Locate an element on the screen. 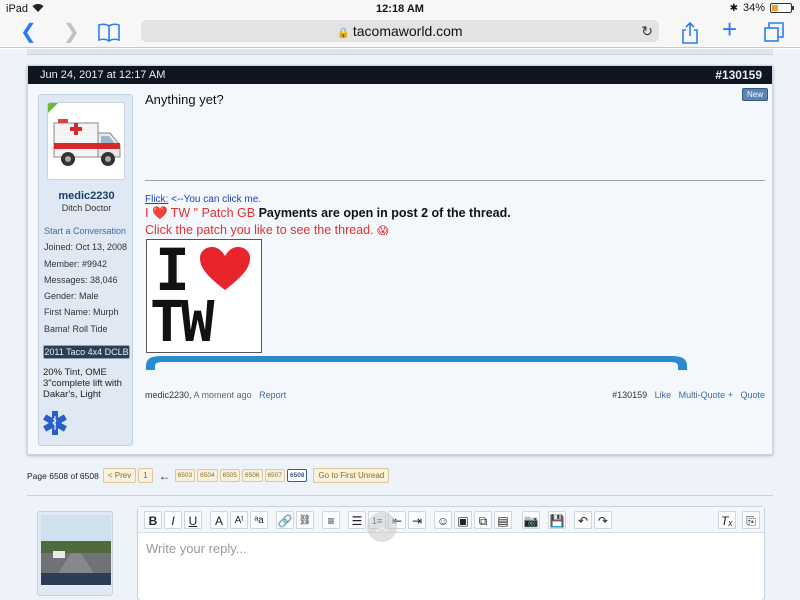 The width and height of the screenshot is (800, 600). start-conversation-link: Start a Conversation is located at coordinates (85, 231).